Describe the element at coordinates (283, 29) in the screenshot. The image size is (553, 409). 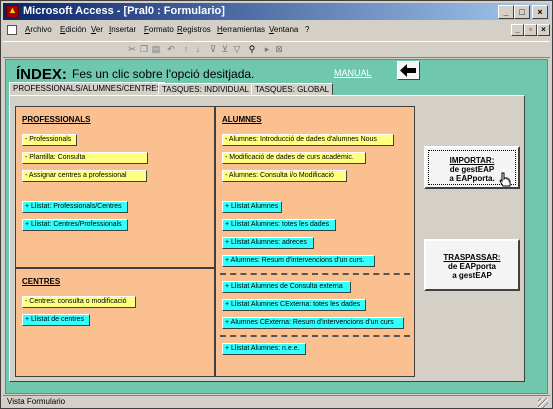
I see `menu-ventana: Ventana` at that location.